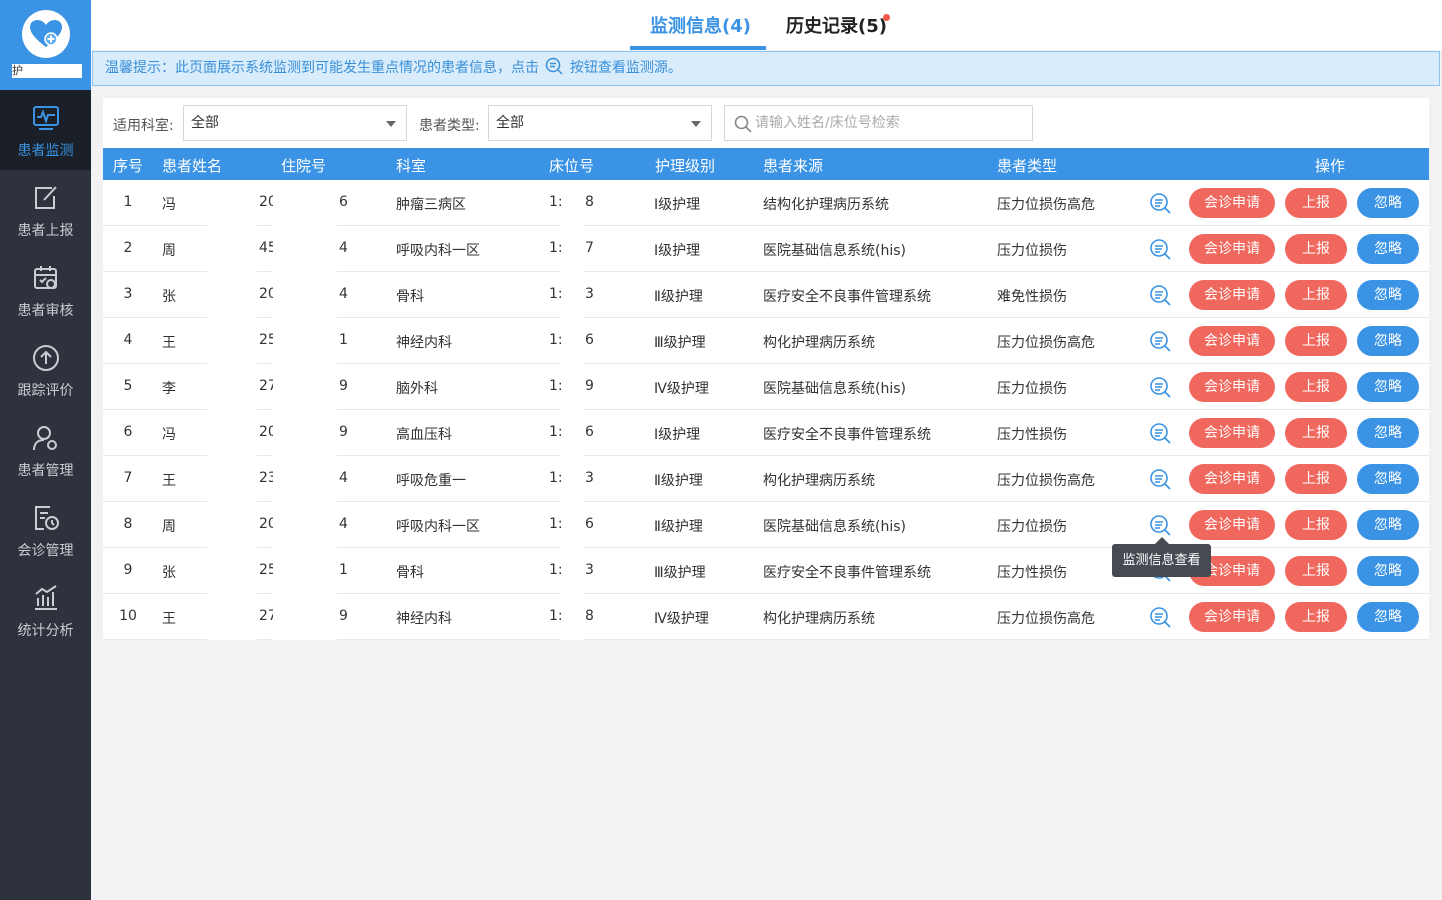 The width and height of the screenshot is (1442, 900). What do you see at coordinates (45, 210) in the screenshot?
I see `sidebar-item-patient-report: 患者上报` at bounding box center [45, 210].